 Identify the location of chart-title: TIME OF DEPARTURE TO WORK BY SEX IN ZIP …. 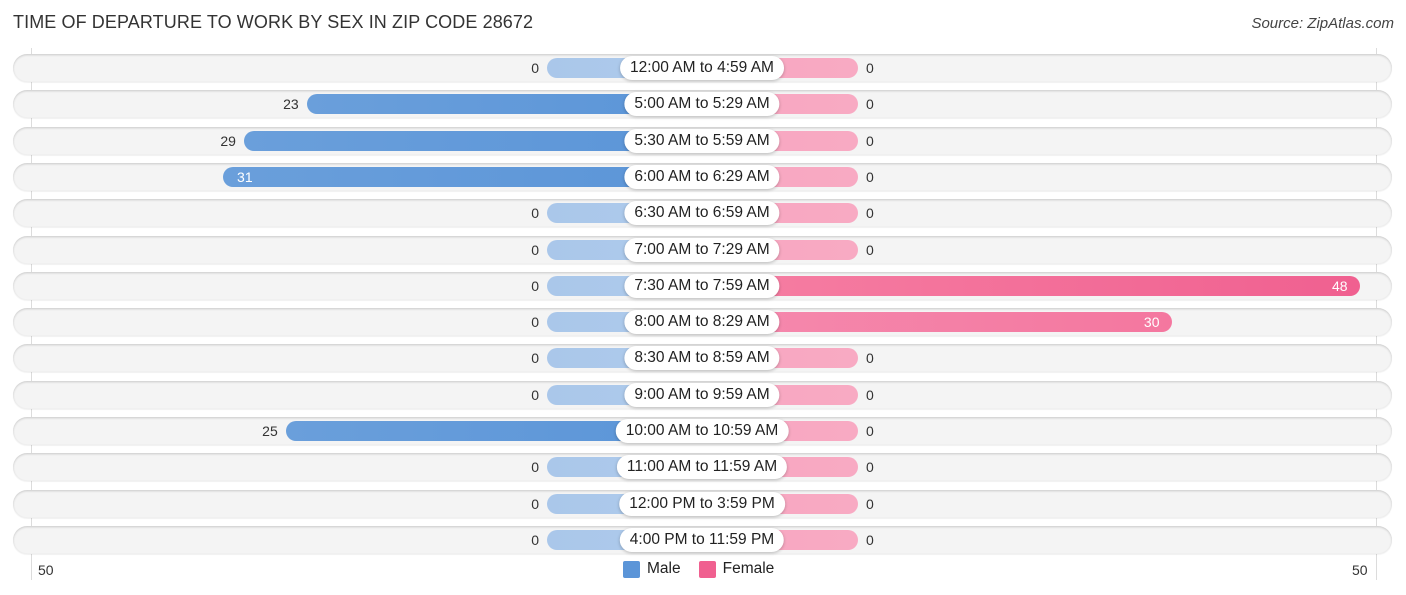
(273, 22).